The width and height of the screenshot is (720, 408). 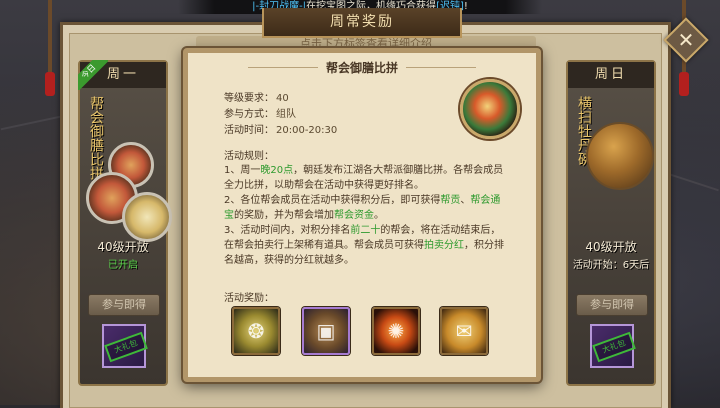 What do you see at coordinates (282, 98) in the screenshot?
I see `level-value: 40` at bounding box center [282, 98].